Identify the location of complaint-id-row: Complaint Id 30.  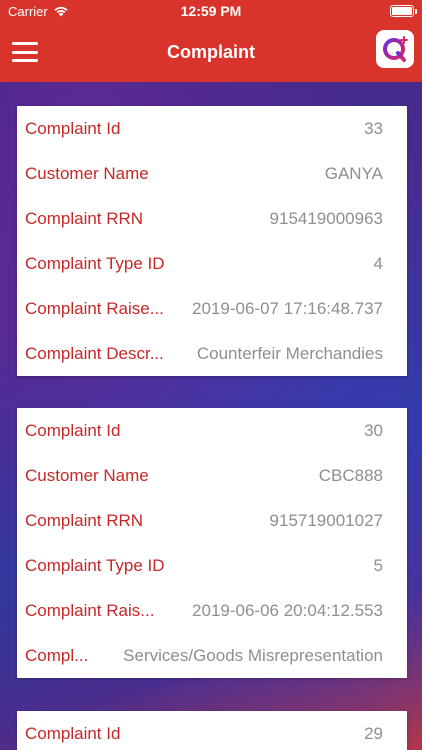
(212, 430).